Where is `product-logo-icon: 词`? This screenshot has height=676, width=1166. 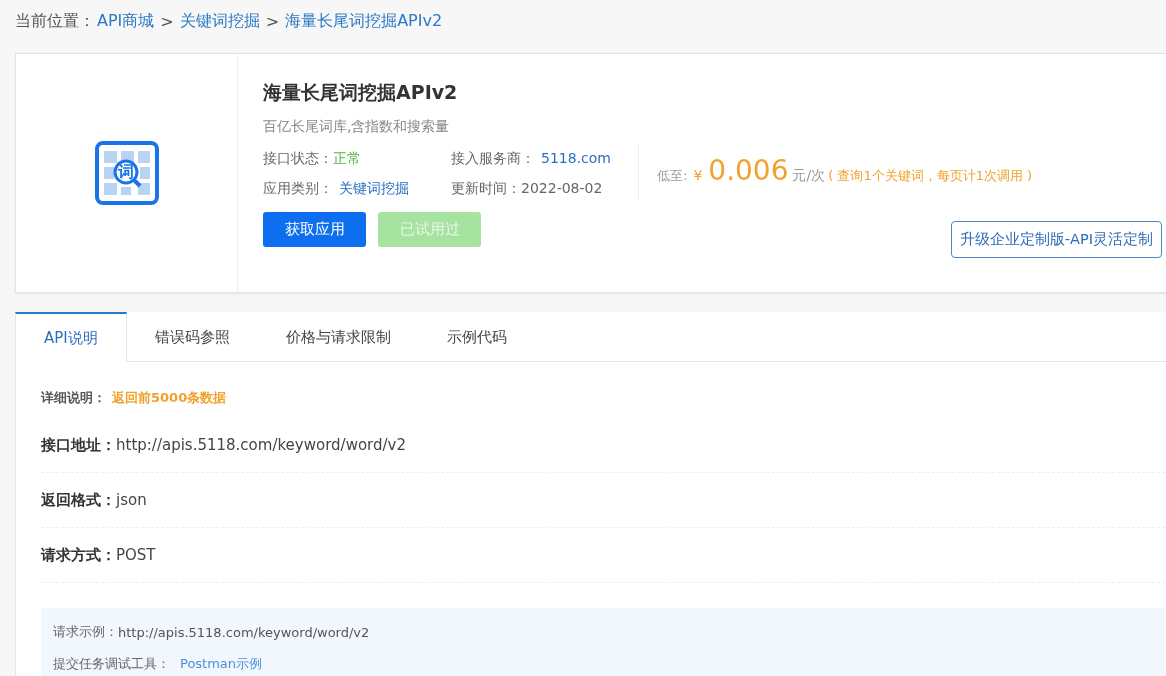
product-logo-icon: 词 is located at coordinates (126, 173).